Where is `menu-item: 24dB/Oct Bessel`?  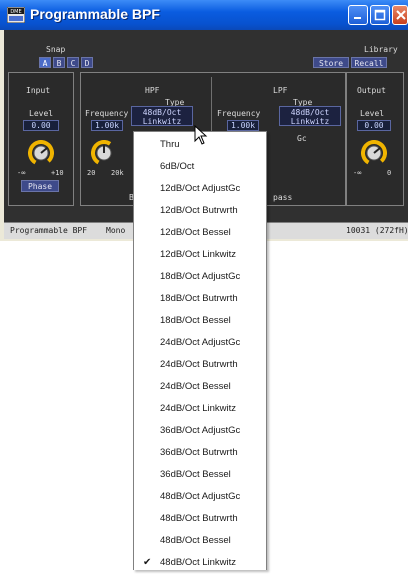
menu-item: 24dB/Oct Bessel is located at coordinates (200, 387).